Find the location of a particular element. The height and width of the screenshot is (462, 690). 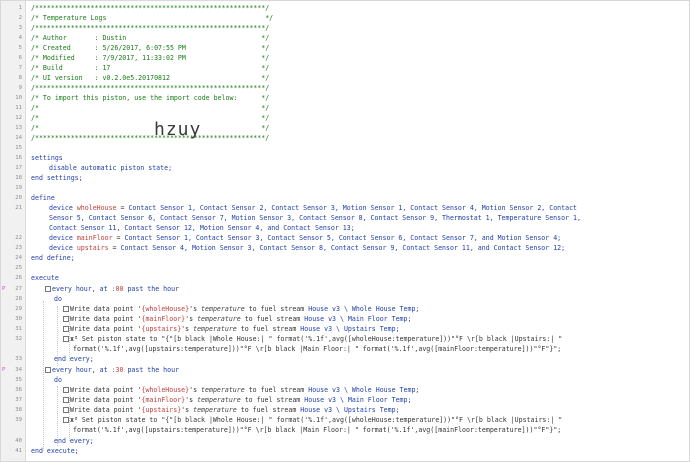

line-number: 8 is located at coordinates (20, 78).